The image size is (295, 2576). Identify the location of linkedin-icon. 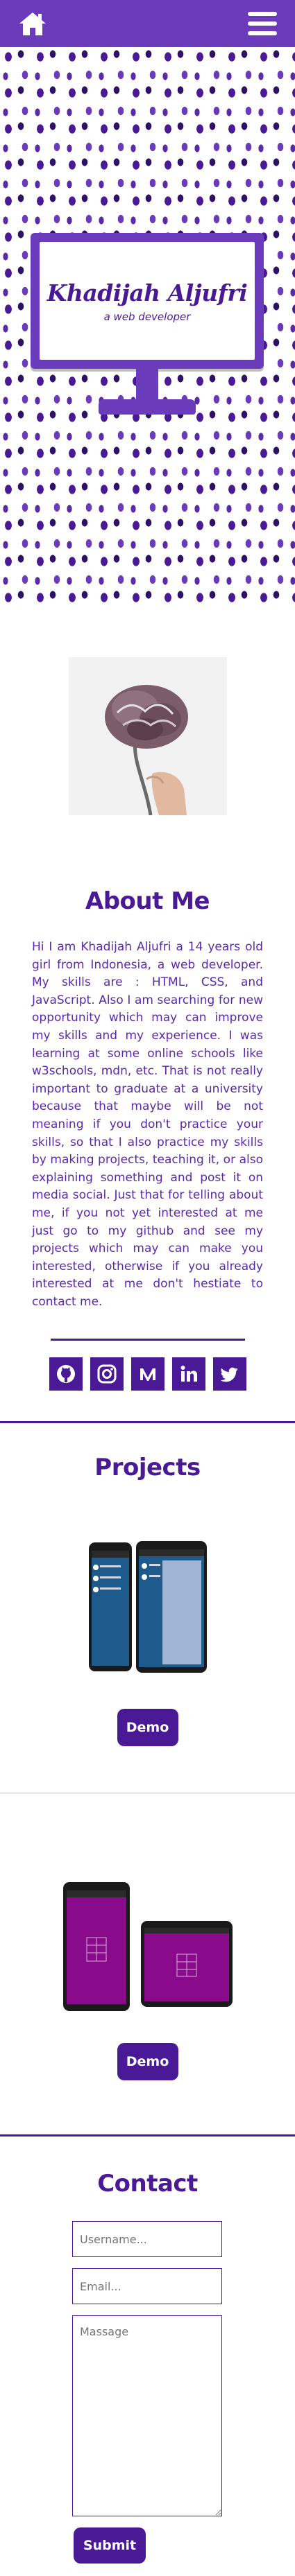
(188, 1374).